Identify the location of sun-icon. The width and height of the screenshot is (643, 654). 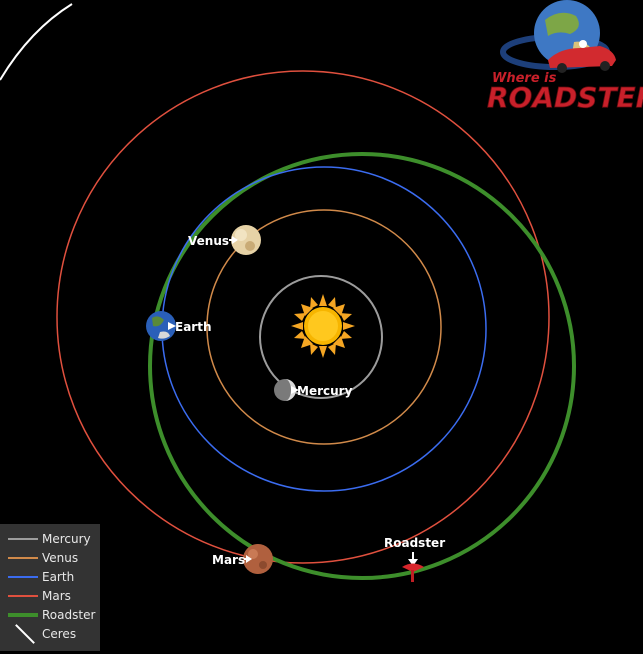
(323, 326).